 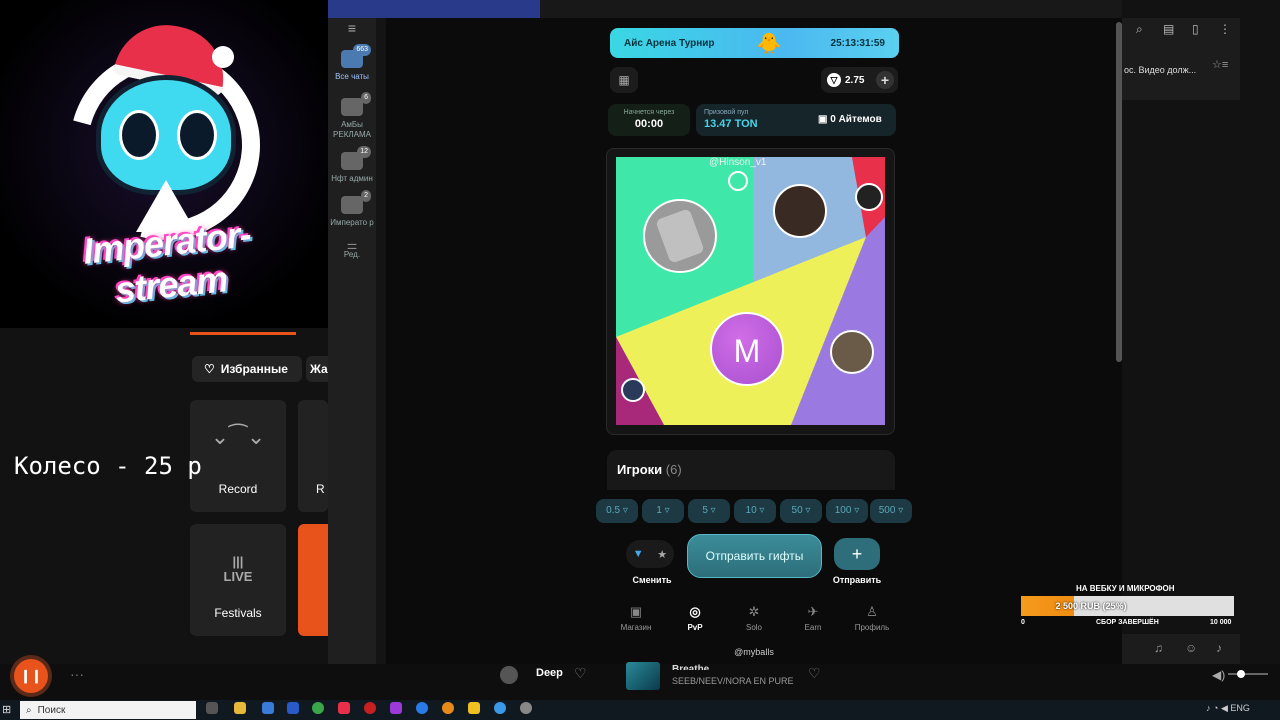 What do you see at coordinates (108, 710) in the screenshot?
I see `taskbar-search: ⌕ Поиск` at bounding box center [108, 710].